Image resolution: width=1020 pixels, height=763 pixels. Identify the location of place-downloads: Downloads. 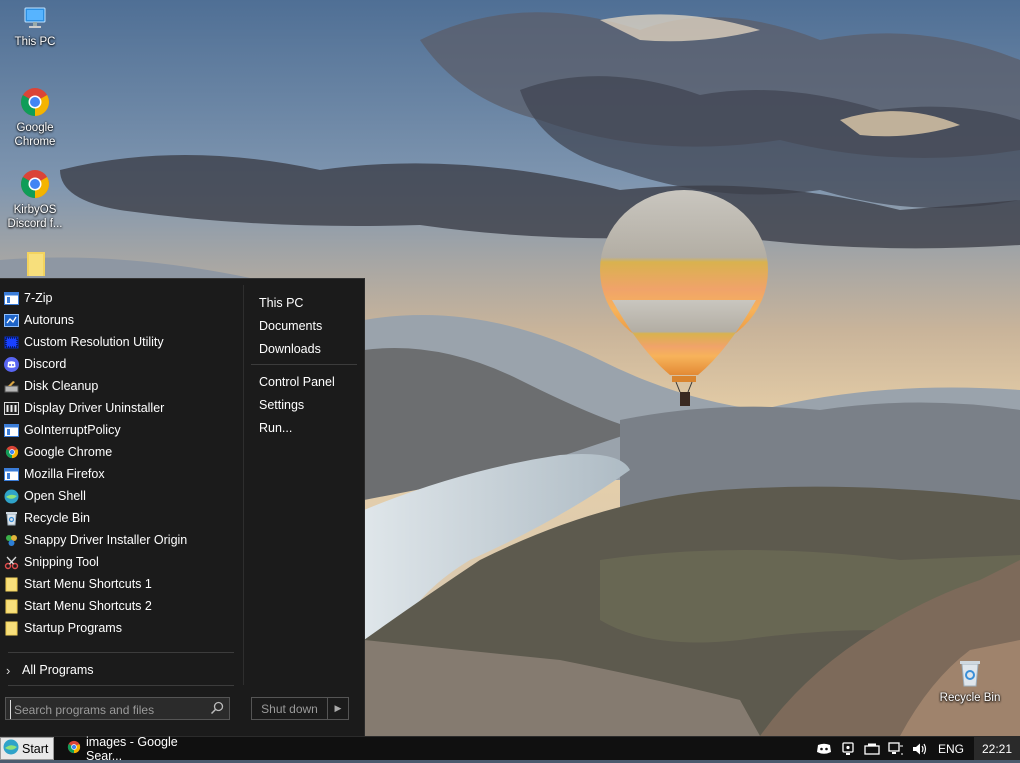
(304, 348).